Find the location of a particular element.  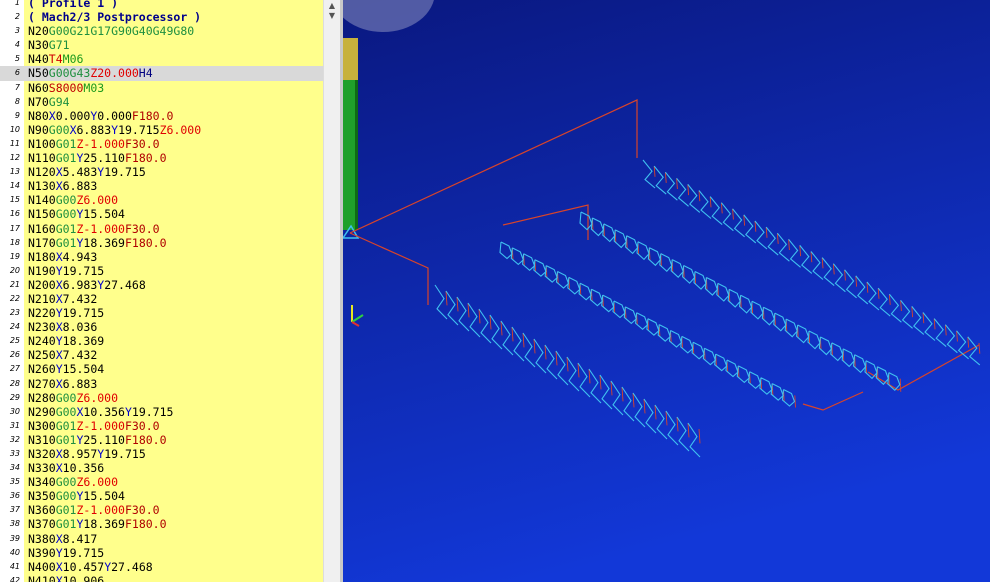

gcode-line: 33 N320X8.957Y19.715 is located at coordinates (161, 454).